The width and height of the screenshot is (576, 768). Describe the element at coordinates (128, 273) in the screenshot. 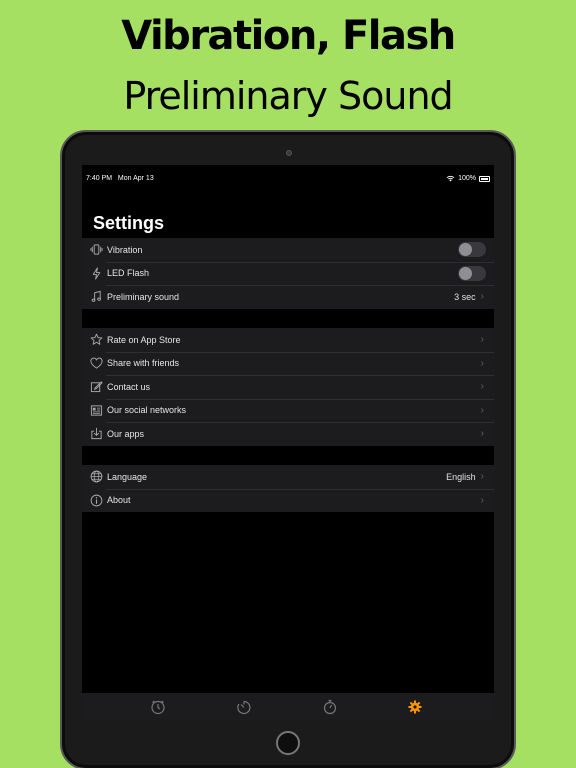

I see `row-label: LED Flash` at that location.